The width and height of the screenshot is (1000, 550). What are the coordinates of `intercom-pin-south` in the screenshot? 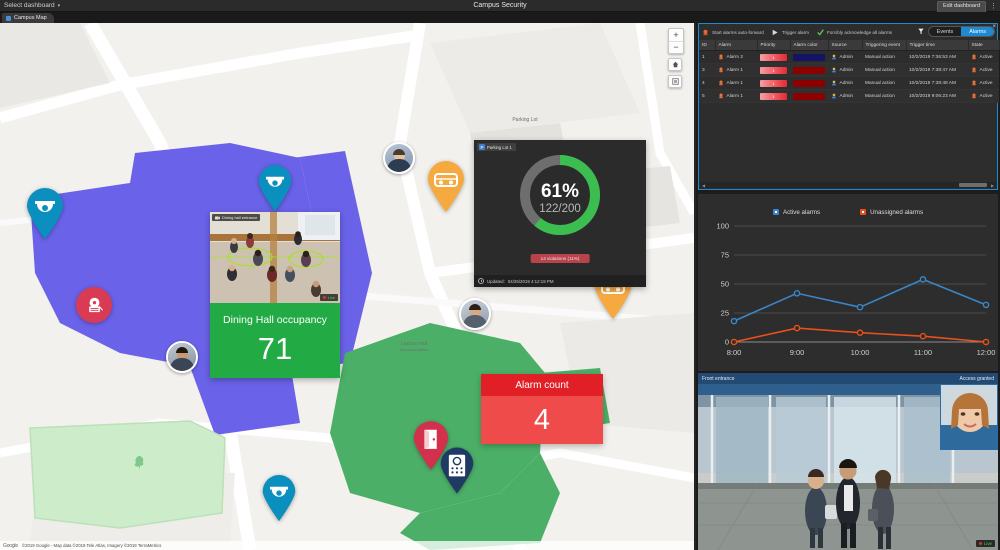 It's located at (457, 471).